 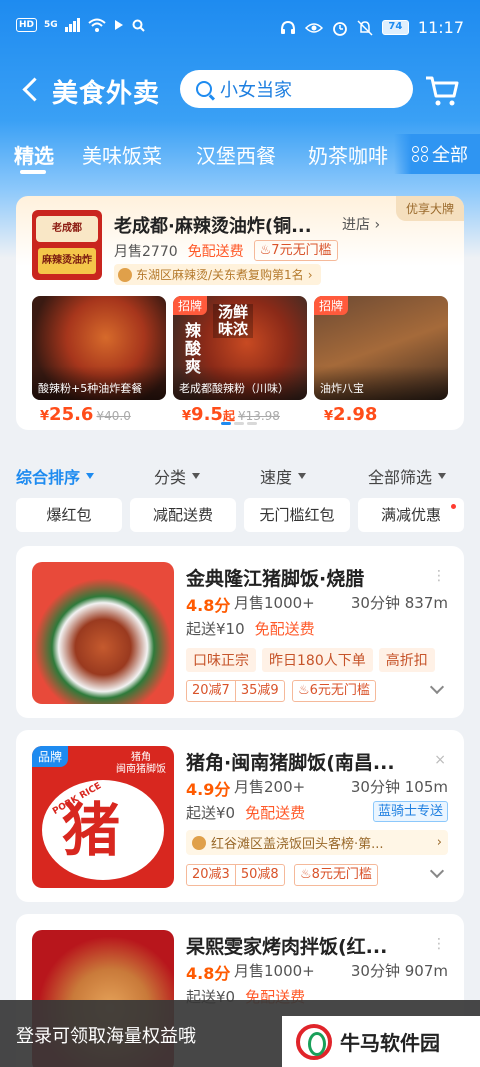 What do you see at coordinates (141, 769) in the screenshot?
I see `image-brand-sub: 闽南猪脚饭` at bounding box center [141, 769].